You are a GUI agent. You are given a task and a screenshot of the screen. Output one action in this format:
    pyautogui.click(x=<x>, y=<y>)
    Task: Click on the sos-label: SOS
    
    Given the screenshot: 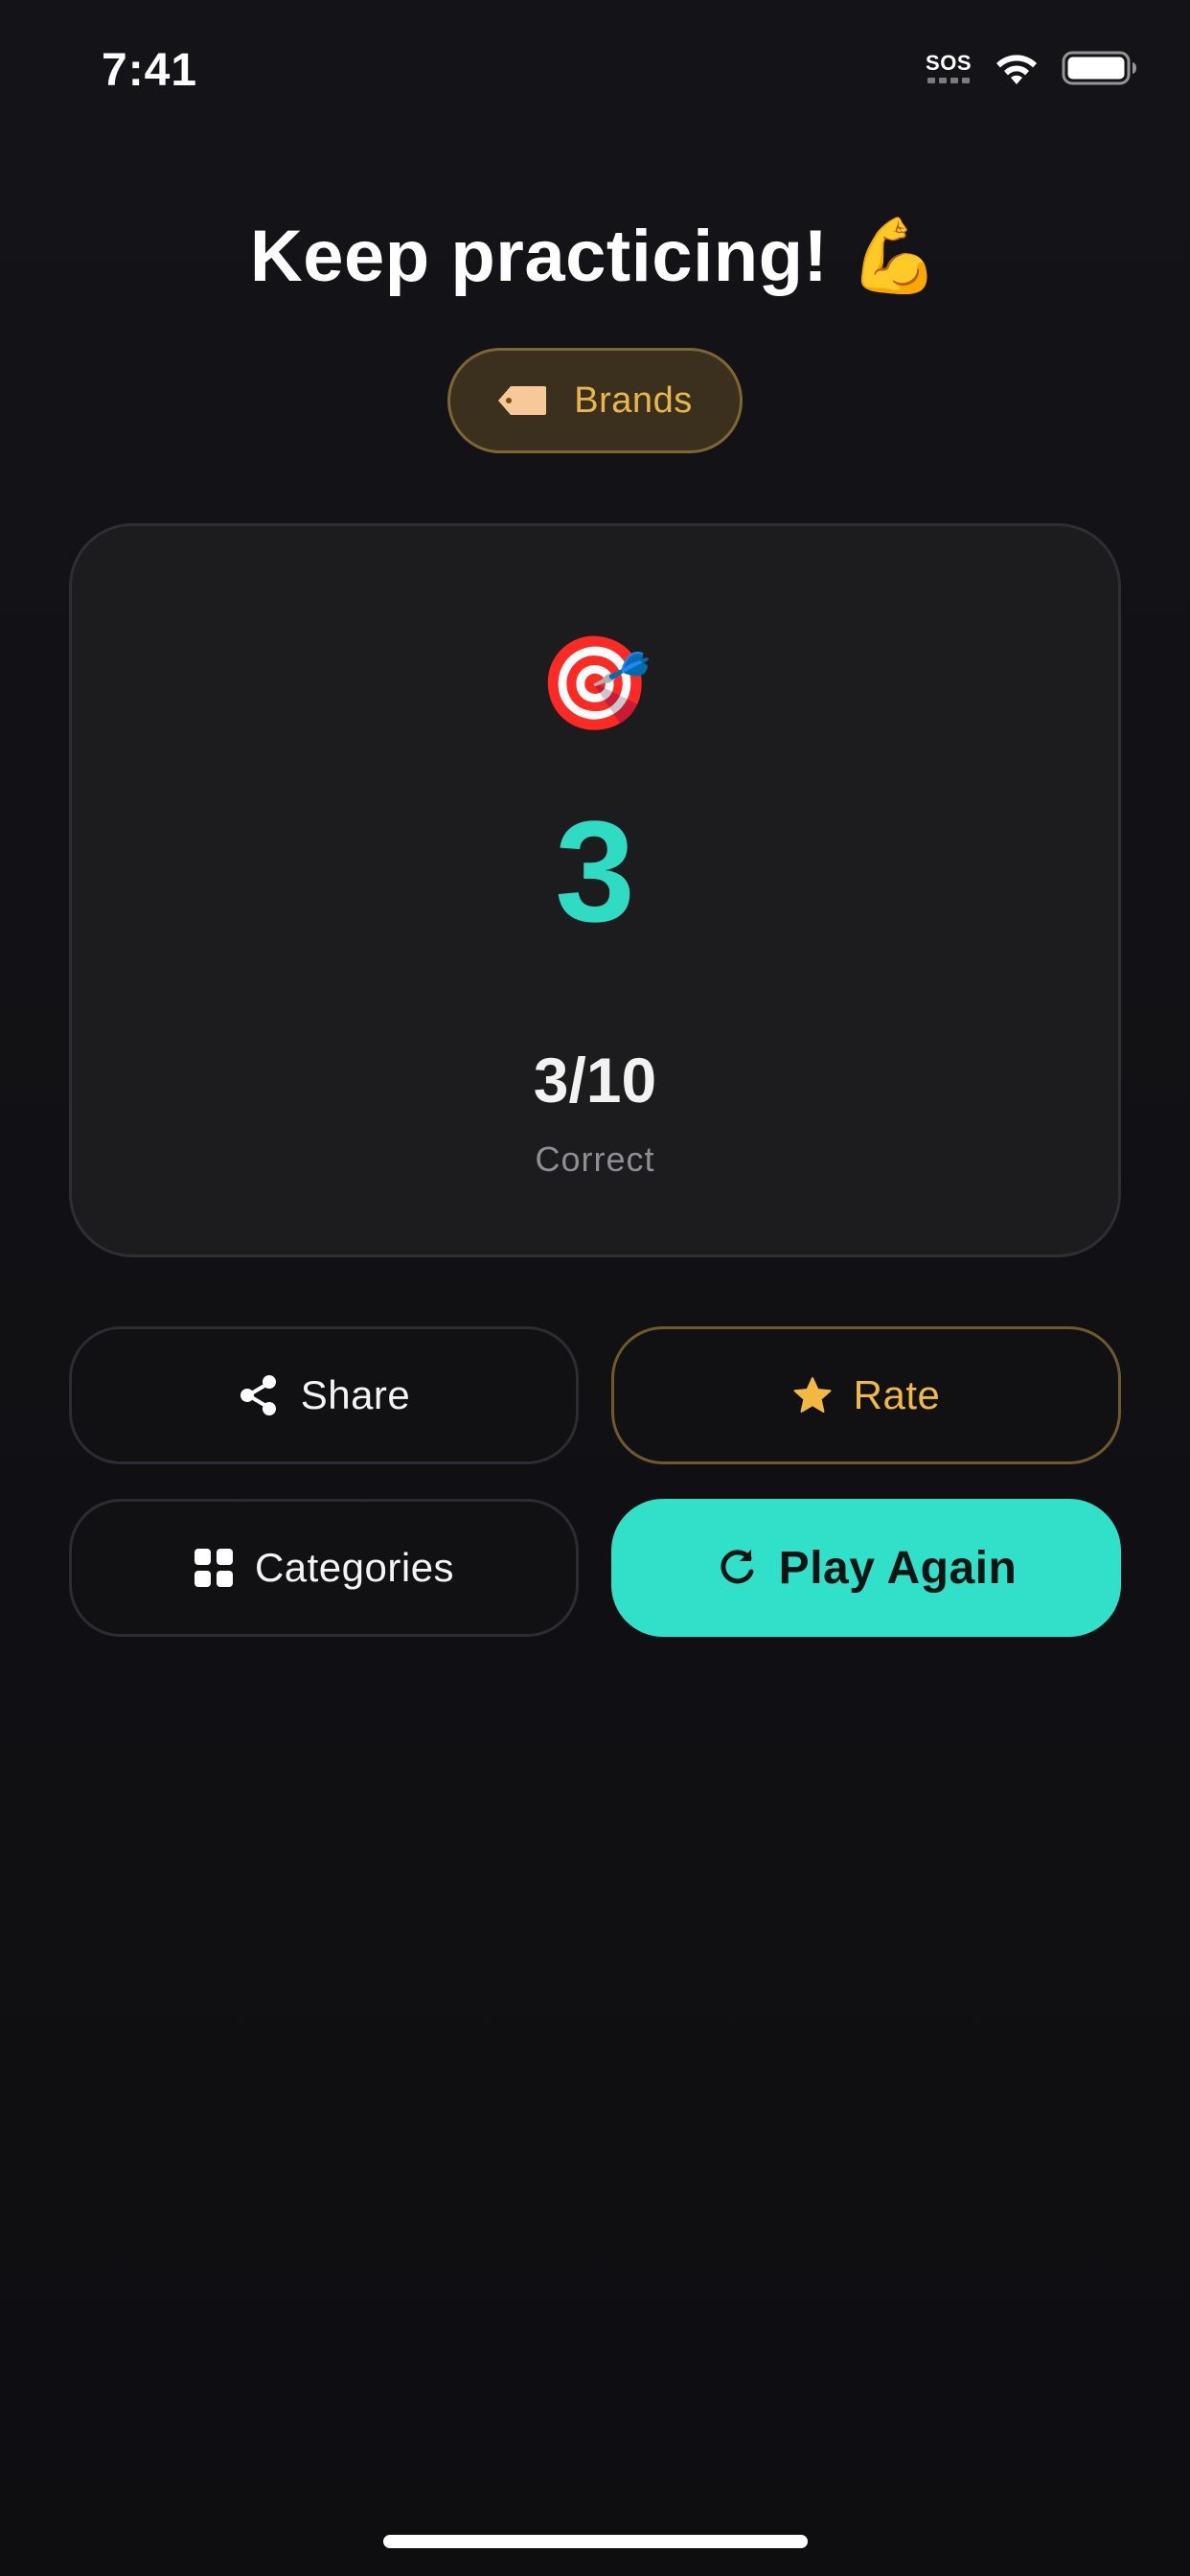 What is the action you would take?
    pyautogui.click(x=949, y=63)
    